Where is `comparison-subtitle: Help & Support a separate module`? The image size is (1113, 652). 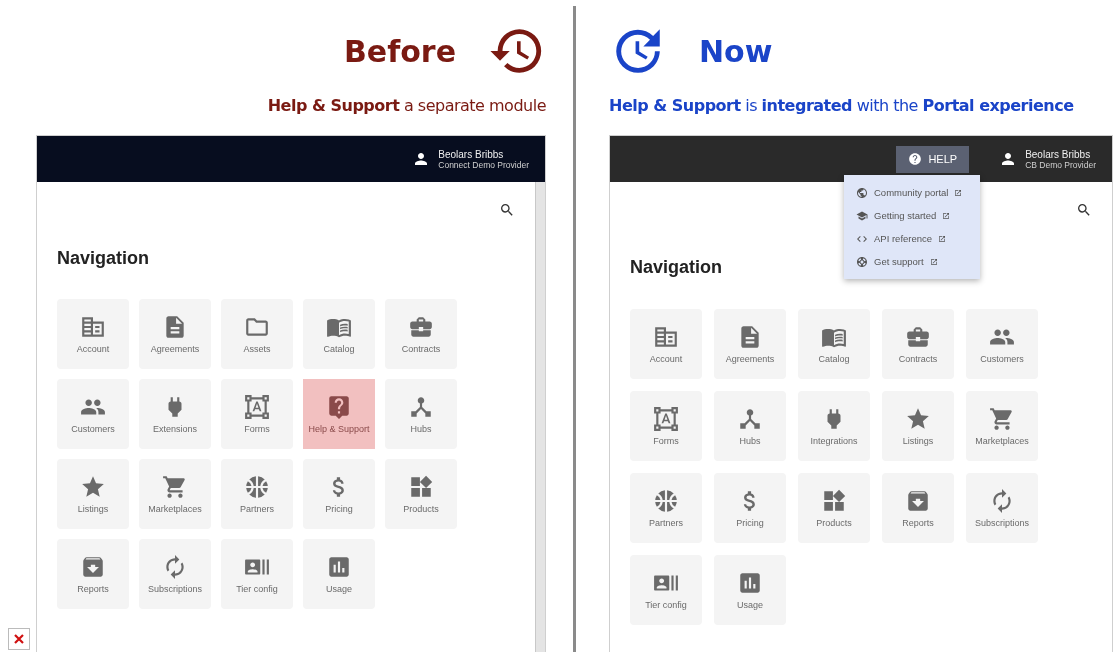
comparison-subtitle: Help & Support a separate module is located at coordinates (406, 105).